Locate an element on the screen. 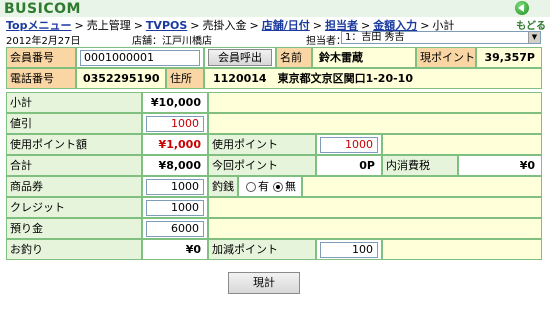 This screenshot has width=550, height=310. cash-total-button: 現計 is located at coordinates (264, 283).